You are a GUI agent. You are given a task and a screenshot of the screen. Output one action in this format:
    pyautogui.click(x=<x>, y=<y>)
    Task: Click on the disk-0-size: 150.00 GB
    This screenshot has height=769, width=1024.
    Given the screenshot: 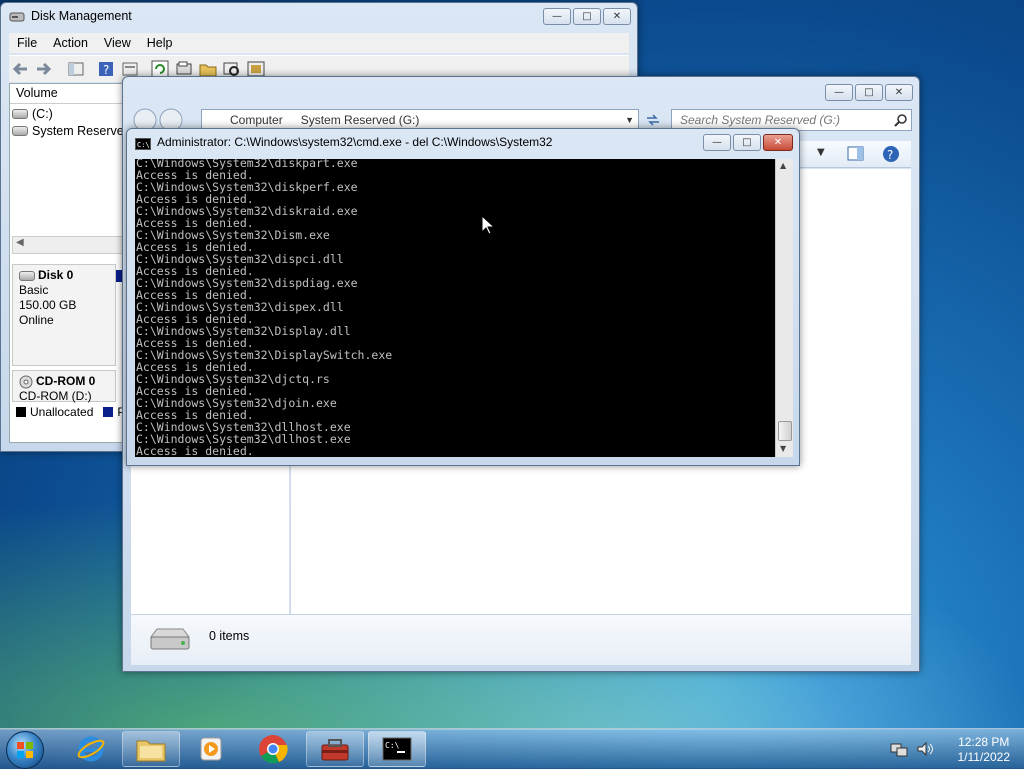 What is the action you would take?
    pyautogui.click(x=48, y=305)
    